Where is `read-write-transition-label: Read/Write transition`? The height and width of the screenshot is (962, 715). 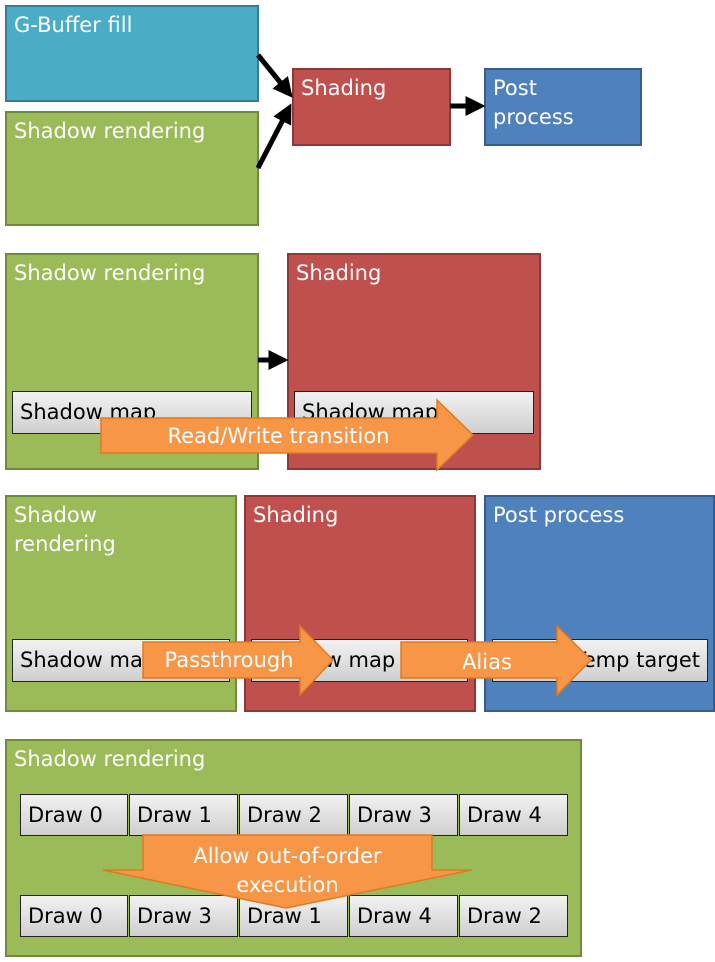
read-write-transition-label: Read/Write transition is located at coordinates (278, 436).